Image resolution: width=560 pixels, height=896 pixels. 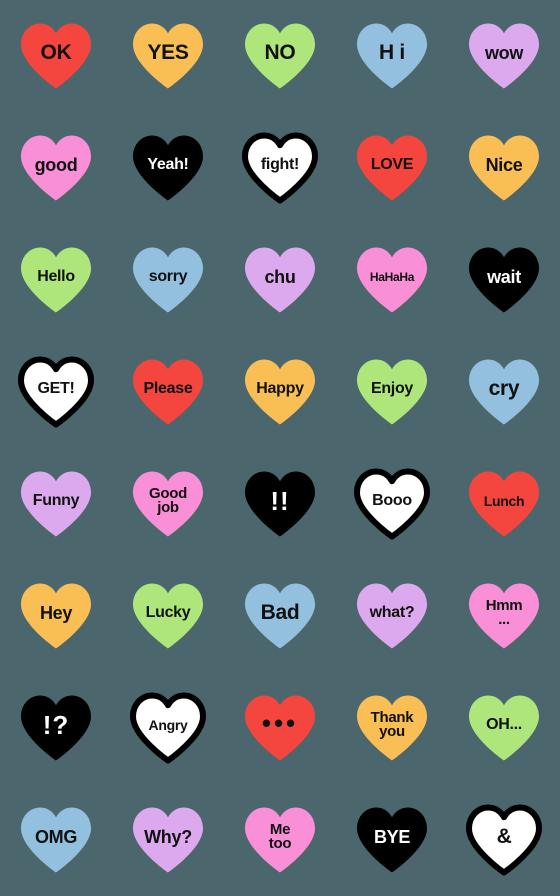 I want to click on heart-sticker: cry, so click(x=504, y=392).